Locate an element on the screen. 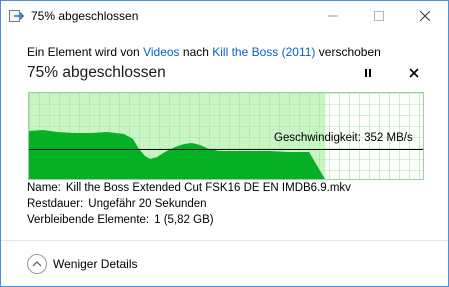 The image size is (449, 287). close-button is located at coordinates (425, 16).